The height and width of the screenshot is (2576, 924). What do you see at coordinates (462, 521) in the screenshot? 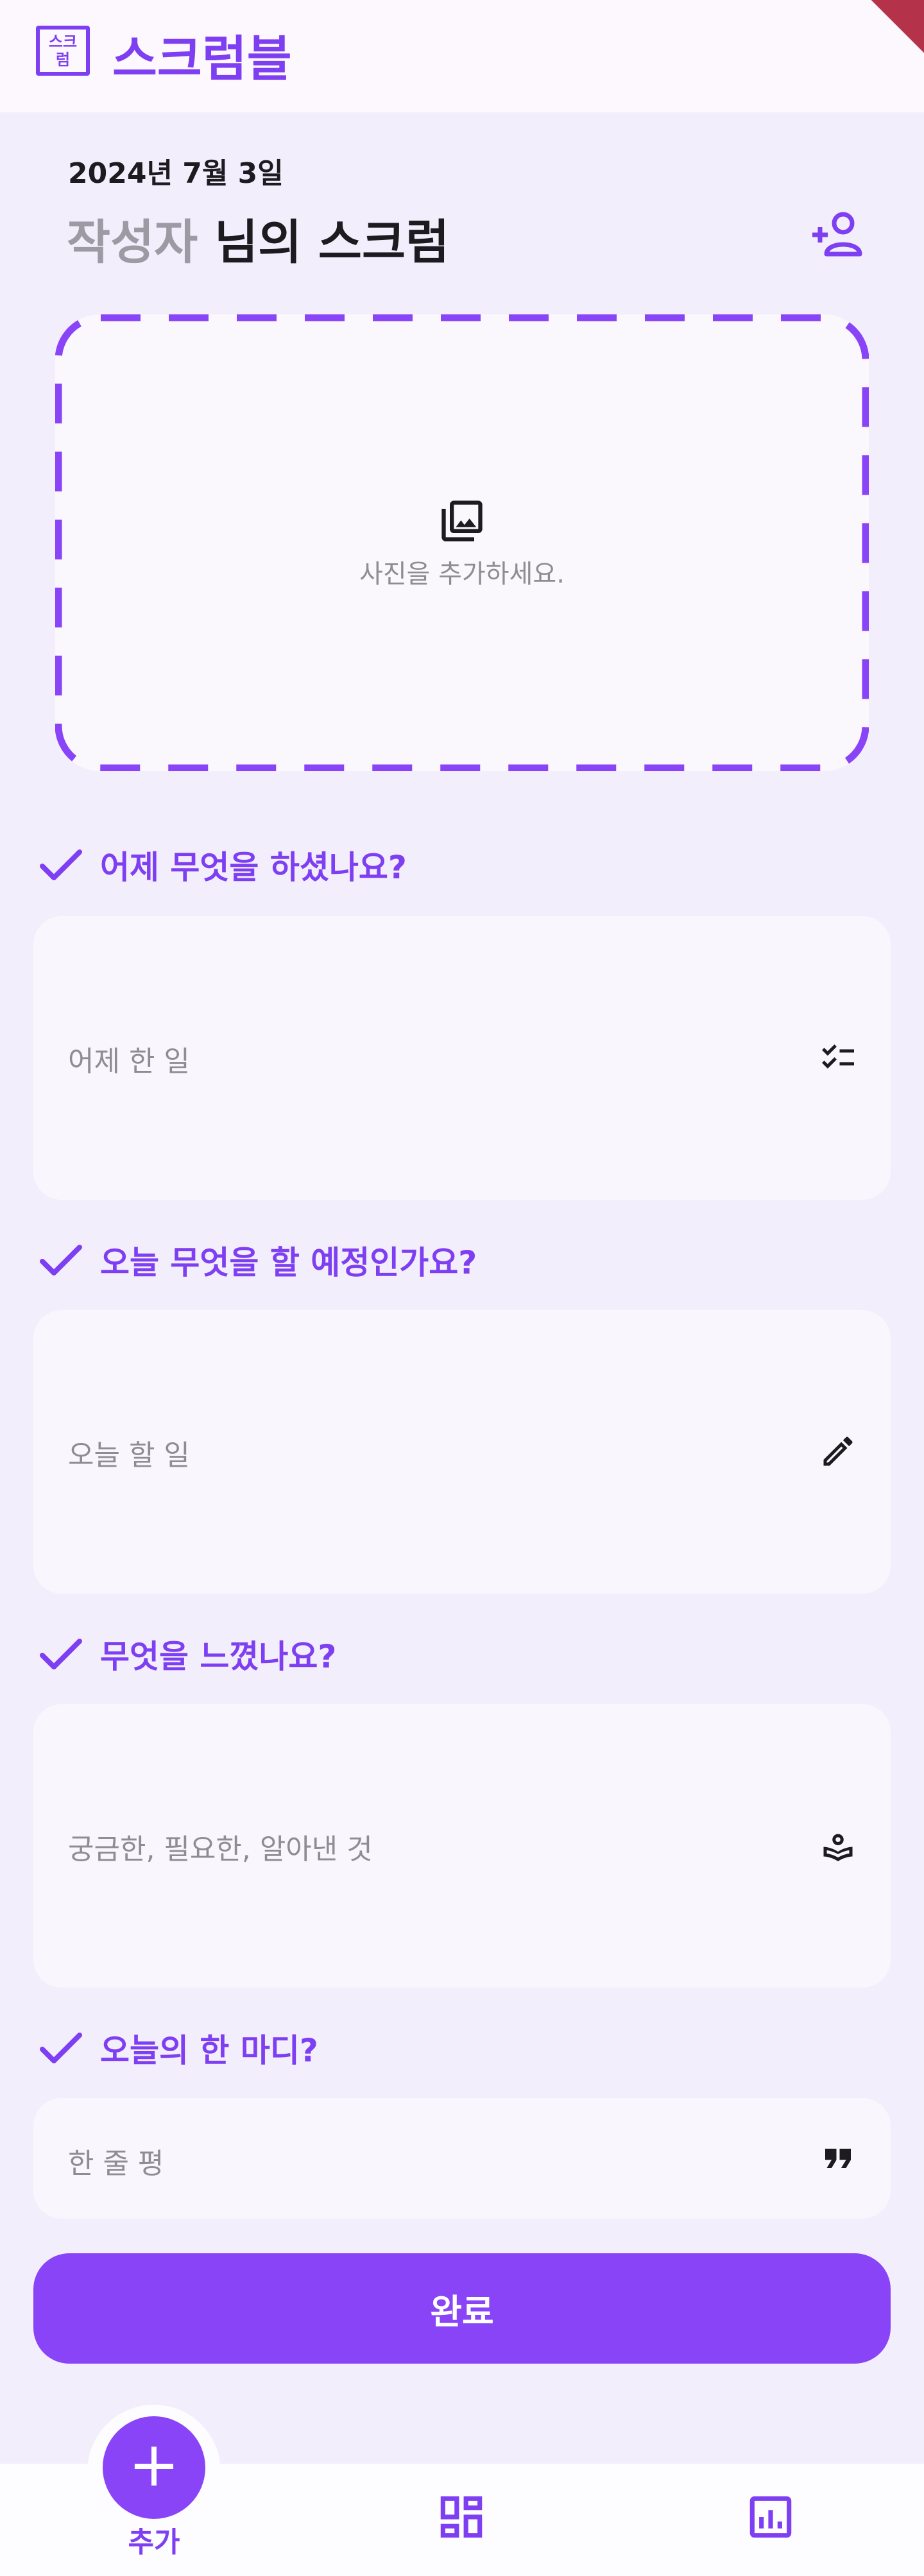
I see `photo-library-icon` at bounding box center [462, 521].